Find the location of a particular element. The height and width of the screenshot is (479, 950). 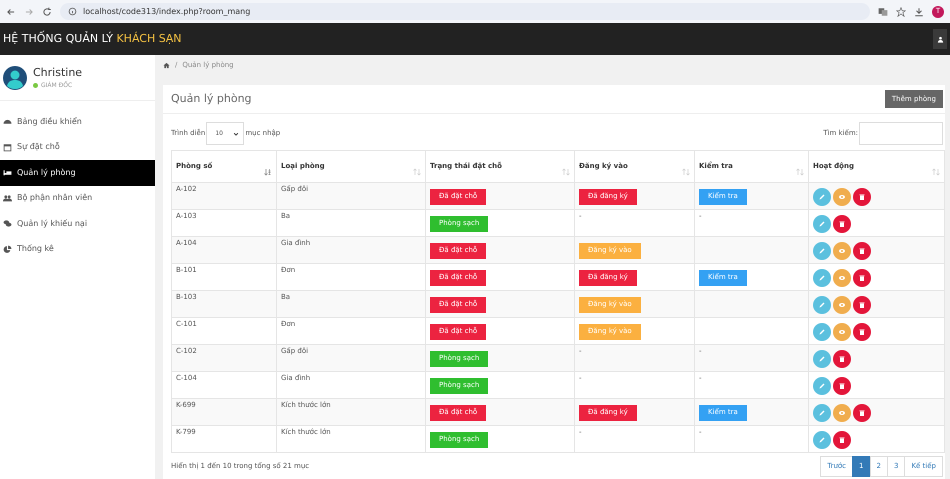

url-text: localhost/code313/index.php?room_mang is located at coordinates (166, 12).